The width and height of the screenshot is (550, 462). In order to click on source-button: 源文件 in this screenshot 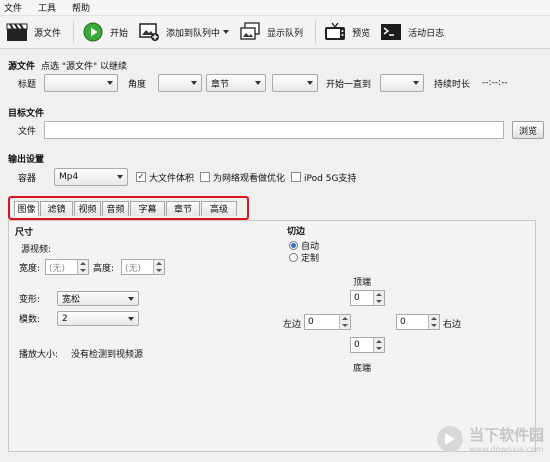, I will do `click(33, 32)`.